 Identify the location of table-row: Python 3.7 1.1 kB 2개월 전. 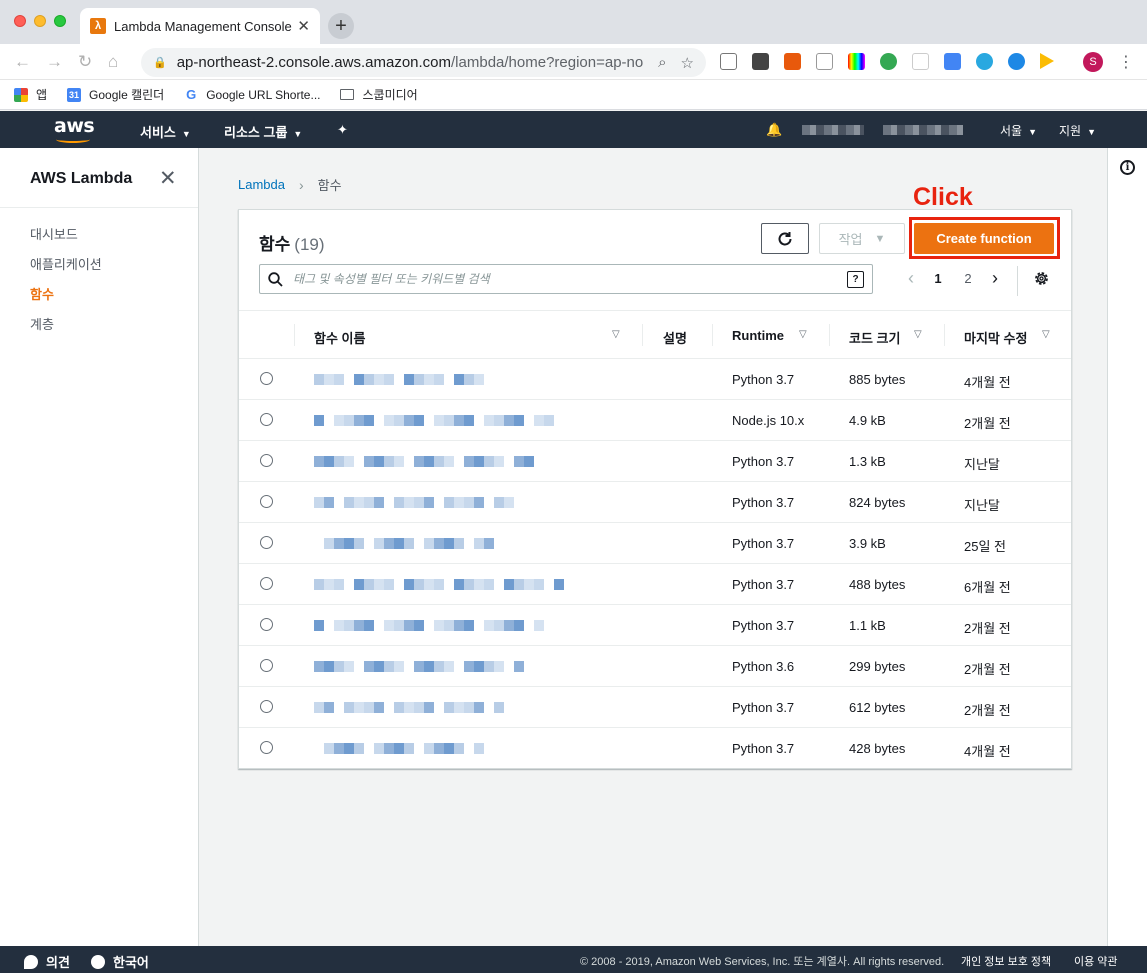
(655, 625).